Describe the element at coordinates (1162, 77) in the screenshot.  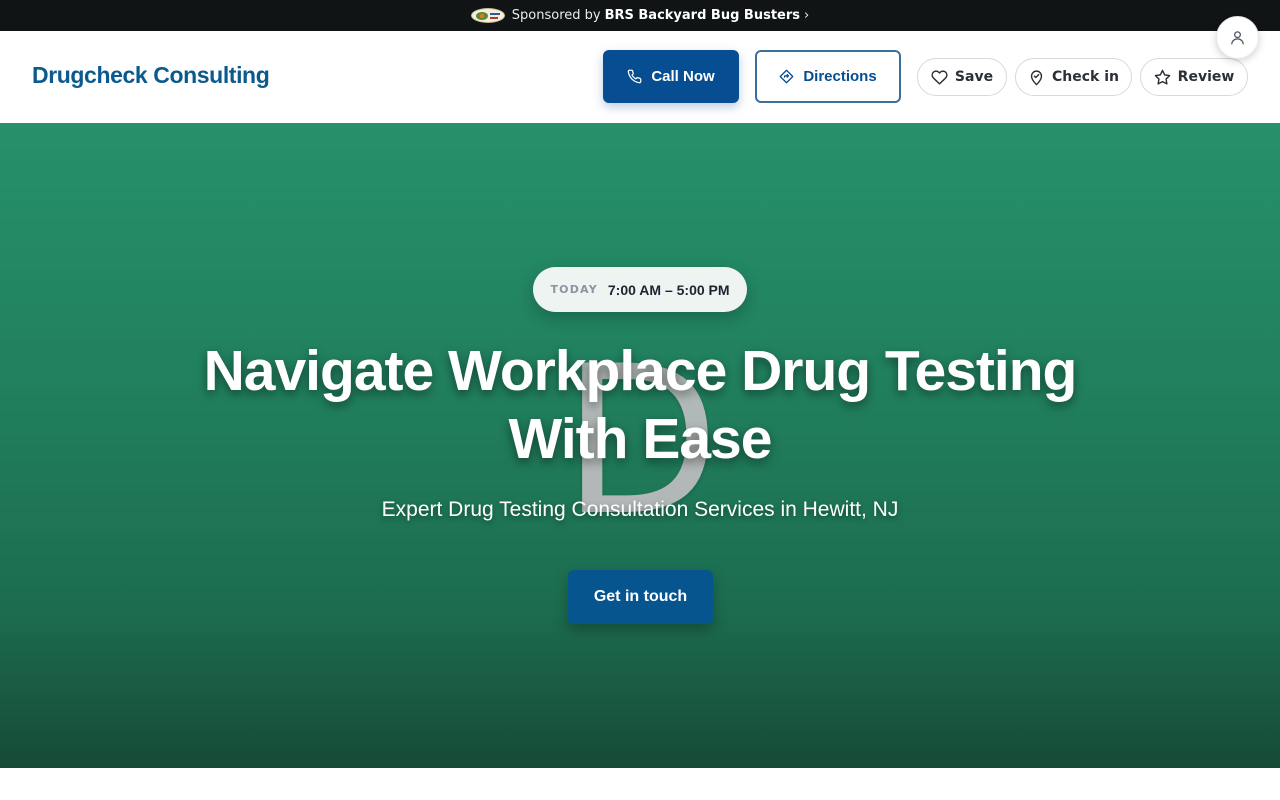
I see `star-icon` at that location.